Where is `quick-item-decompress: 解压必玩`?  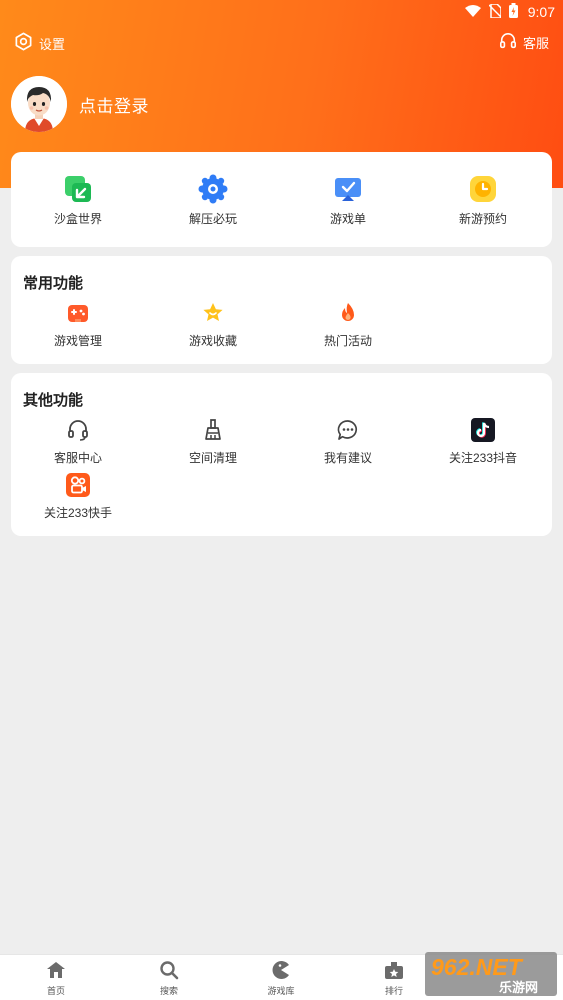
quick-item-decompress: 解压必玩 is located at coordinates (213, 200).